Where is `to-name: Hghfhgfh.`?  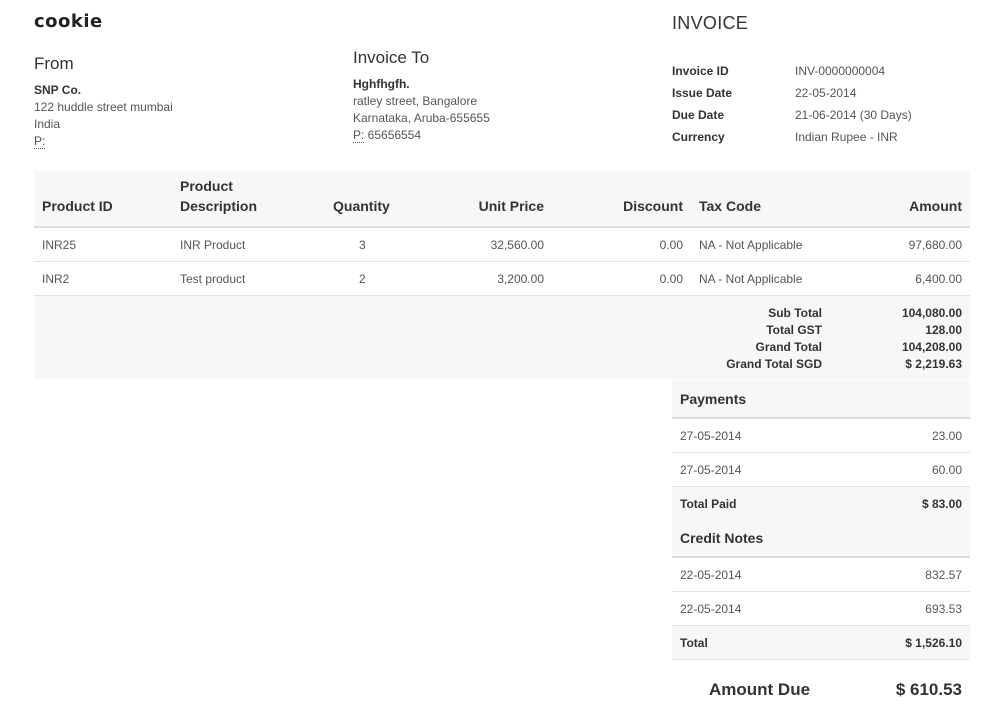
to-name: Hghfhgfh. is located at coordinates (381, 84).